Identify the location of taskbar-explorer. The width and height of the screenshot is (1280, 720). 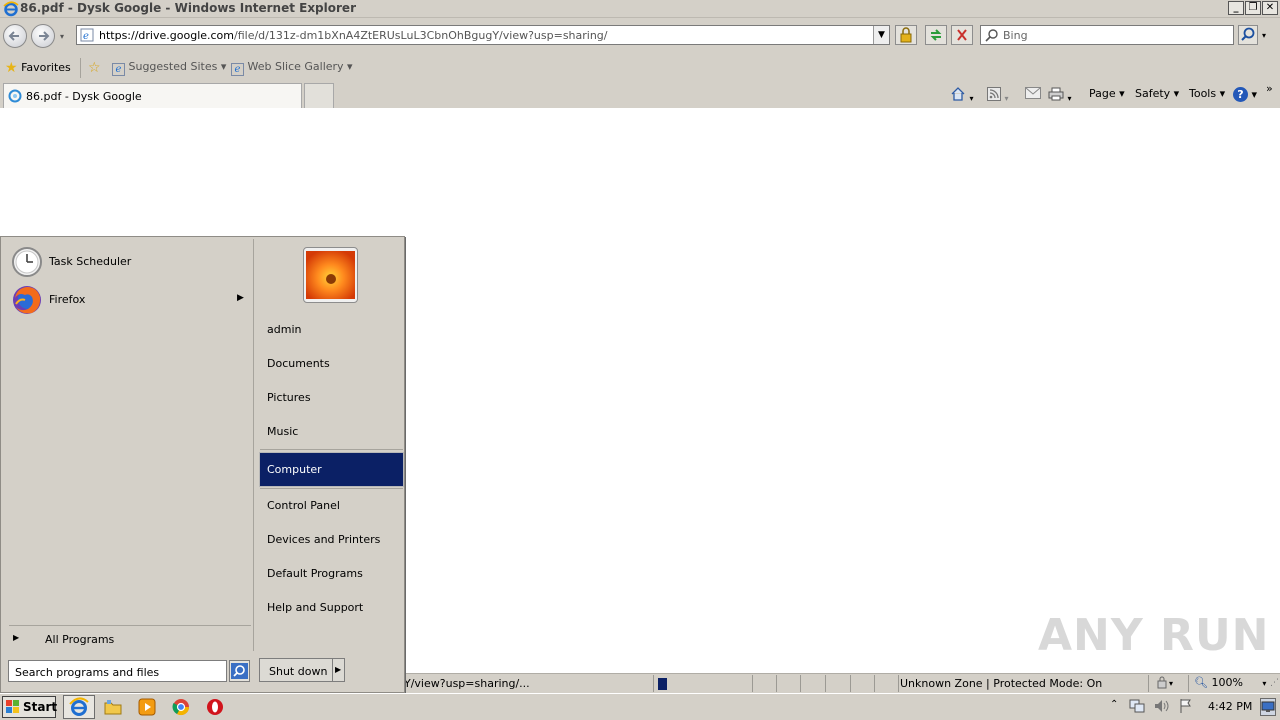
(113, 707).